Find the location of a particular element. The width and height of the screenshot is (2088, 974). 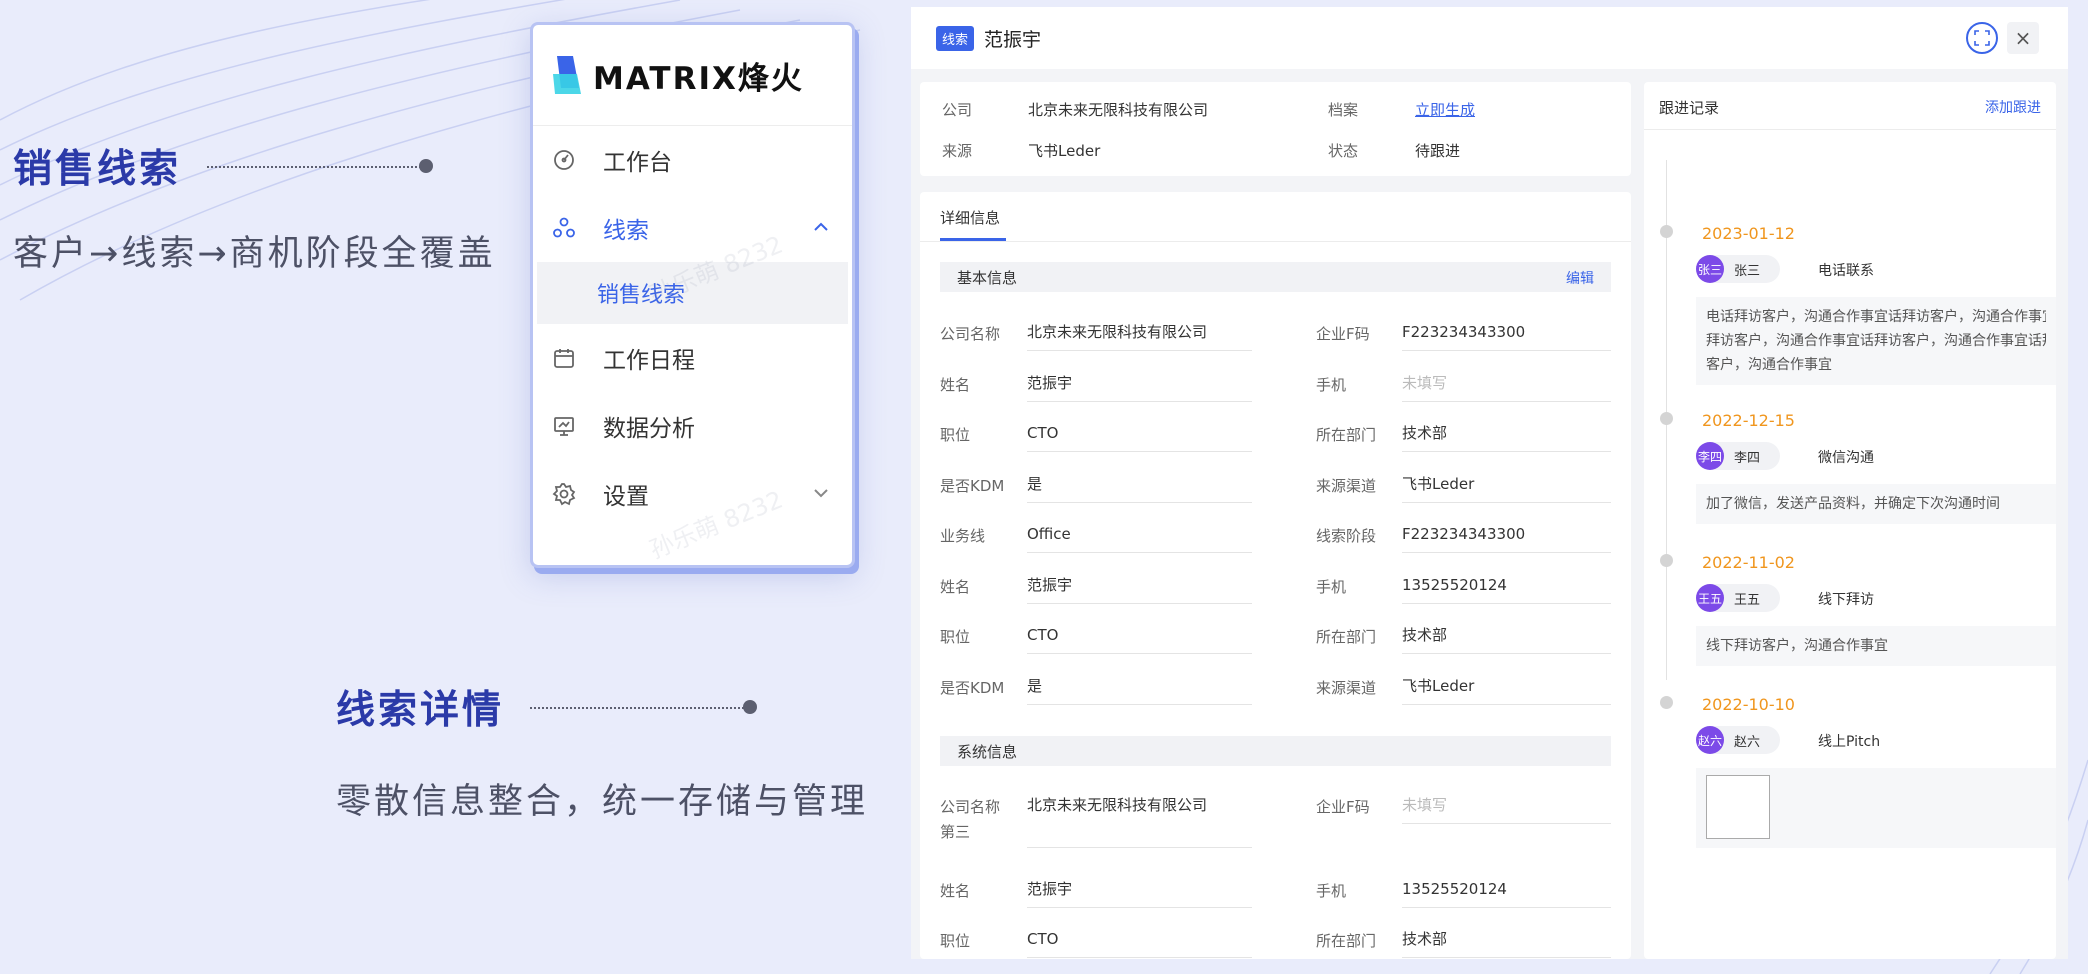

field-label: 企业F码 is located at coordinates (1343, 807).